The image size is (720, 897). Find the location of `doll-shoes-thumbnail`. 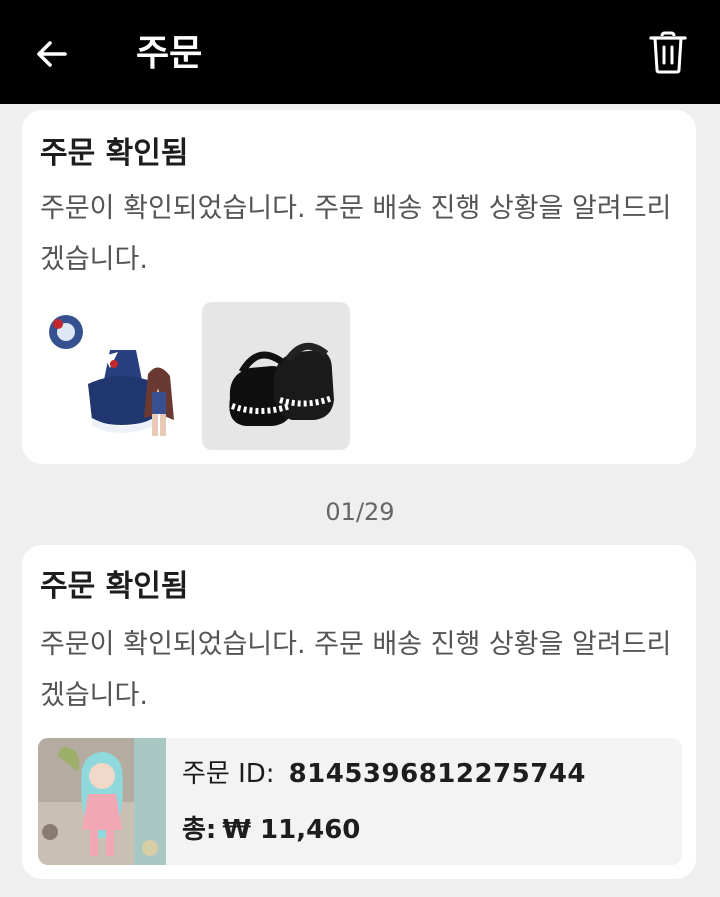

doll-shoes-thumbnail is located at coordinates (276, 376).